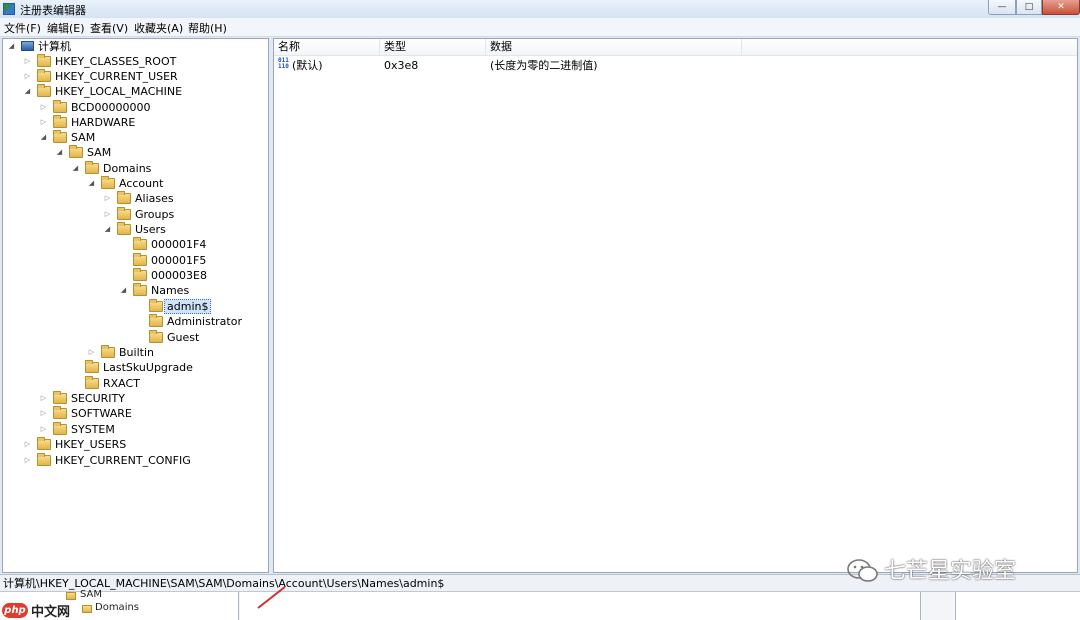 The height and width of the screenshot is (620, 1080). Describe the element at coordinates (614, 47) in the screenshot. I see `column-header-data: 数据` at that location.